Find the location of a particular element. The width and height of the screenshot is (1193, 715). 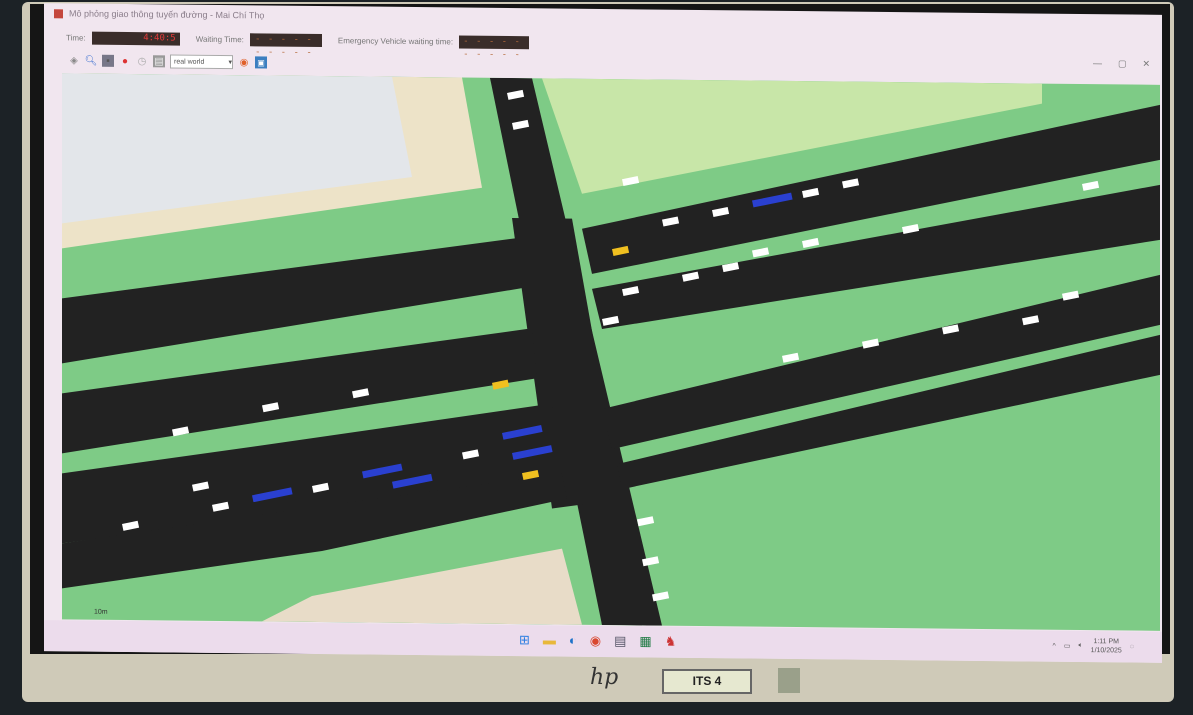

edge-icon: ◐ is located at coordinates (573, 641).